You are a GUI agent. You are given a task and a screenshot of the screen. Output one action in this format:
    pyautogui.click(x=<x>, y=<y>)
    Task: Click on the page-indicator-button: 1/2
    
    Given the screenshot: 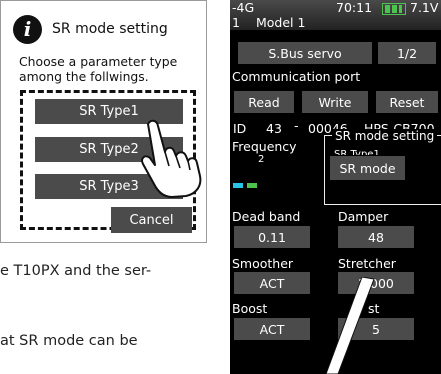 What is the action you would take?
    pyautogui.click(x=407, y=53)
    